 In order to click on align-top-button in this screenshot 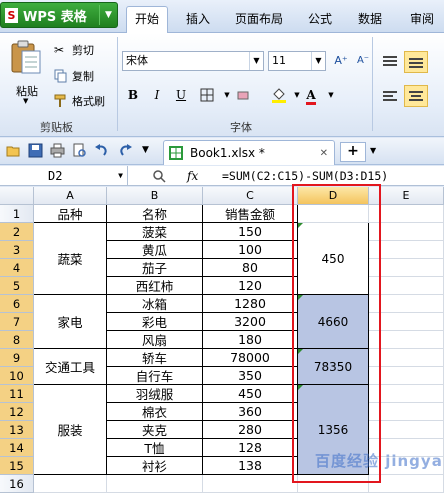, I will do `click(390, 62)`.